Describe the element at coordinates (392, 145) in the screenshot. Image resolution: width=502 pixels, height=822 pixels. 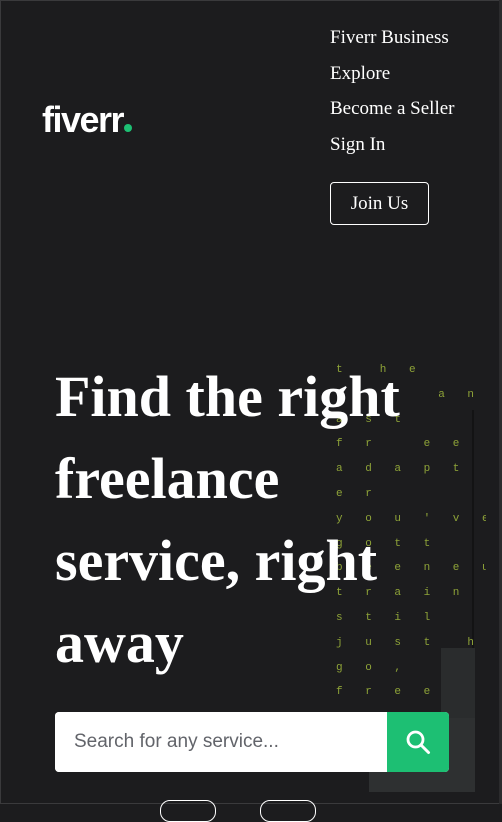
I see `nav-sign-in: Sign In` at that location.